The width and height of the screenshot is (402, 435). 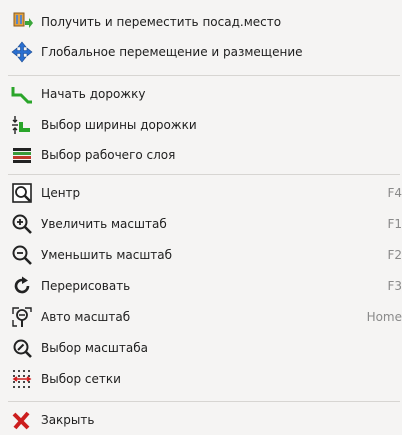 I want to click on menu-item-shortcut: F2, so click(x=394, y=255).